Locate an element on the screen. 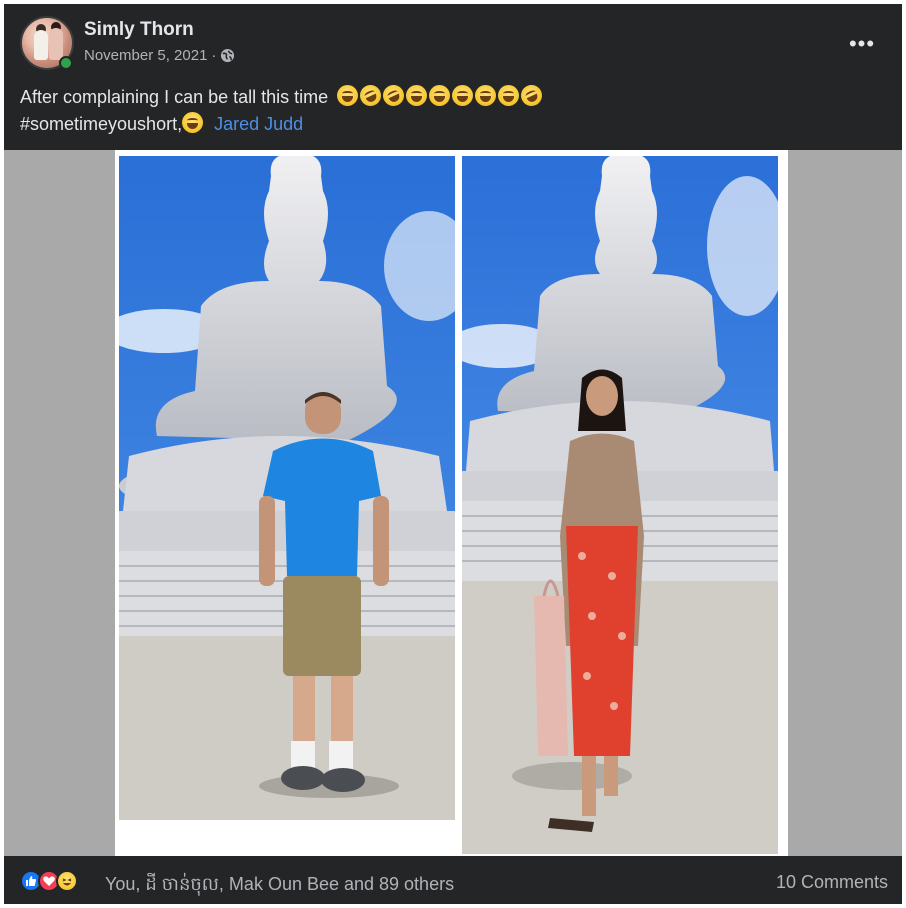 The image size is (906, 908). author-name: Simly Thorn is located at coordinates (139, 30).